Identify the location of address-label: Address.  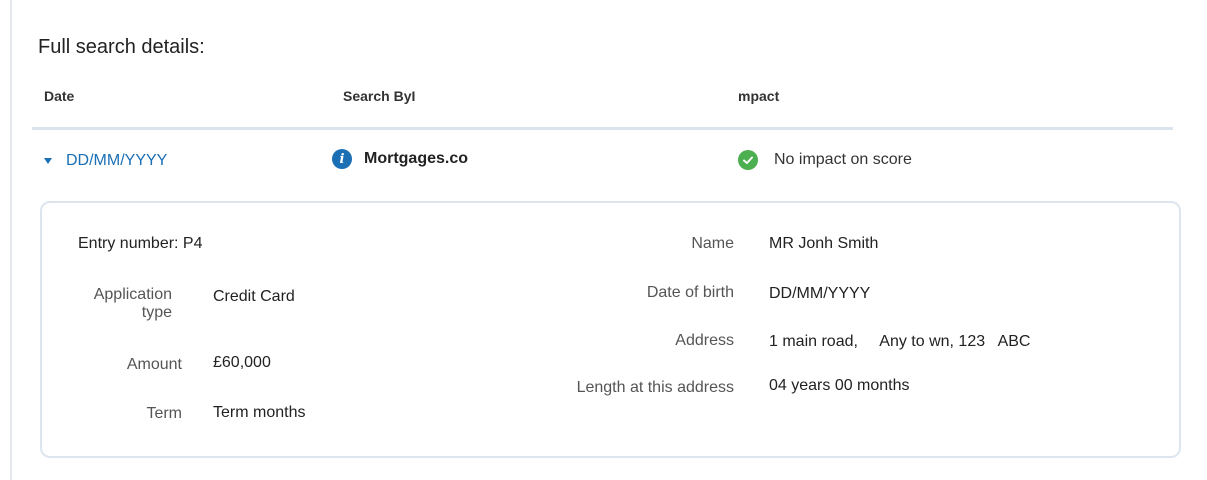
(704, 340).